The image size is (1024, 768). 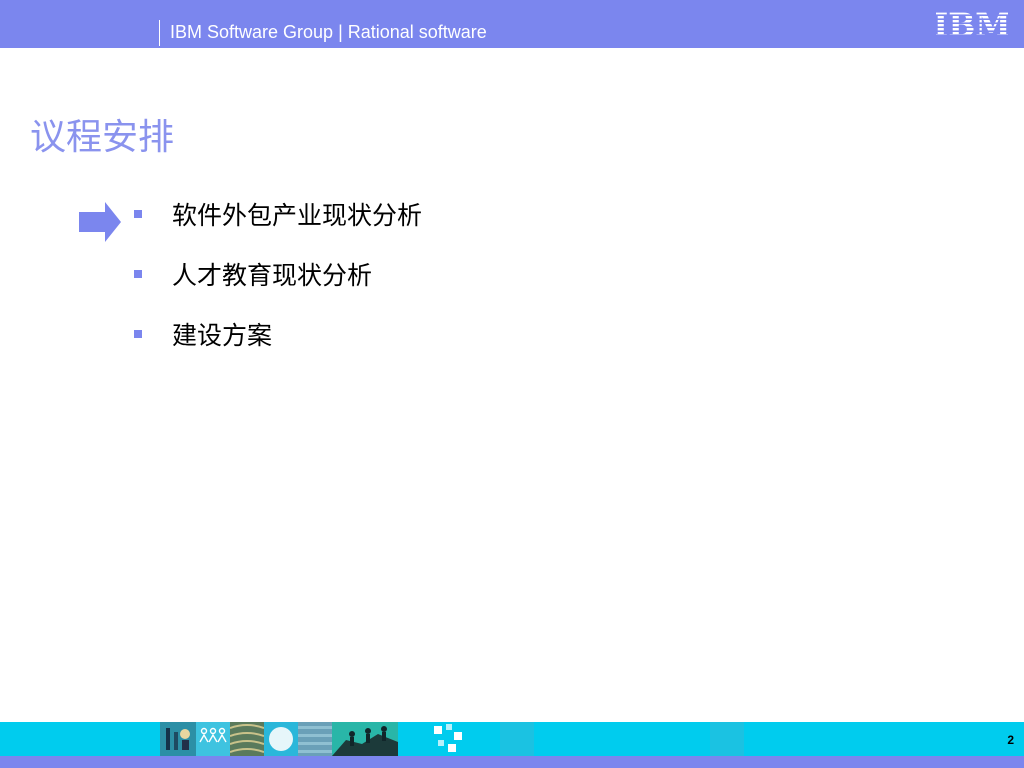 I want to click on people-icon, so click(x=213, y=739).